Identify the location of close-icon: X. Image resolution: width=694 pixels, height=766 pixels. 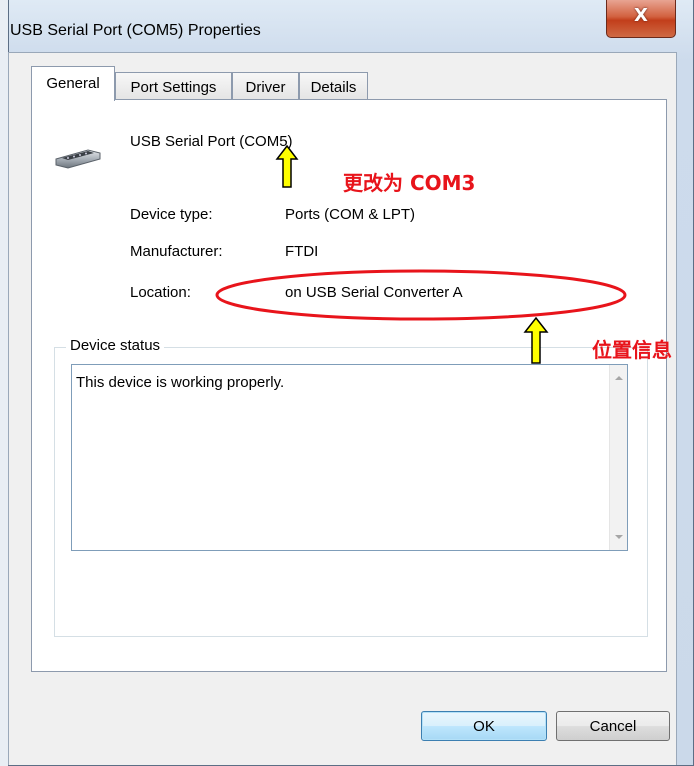
(641, 15).